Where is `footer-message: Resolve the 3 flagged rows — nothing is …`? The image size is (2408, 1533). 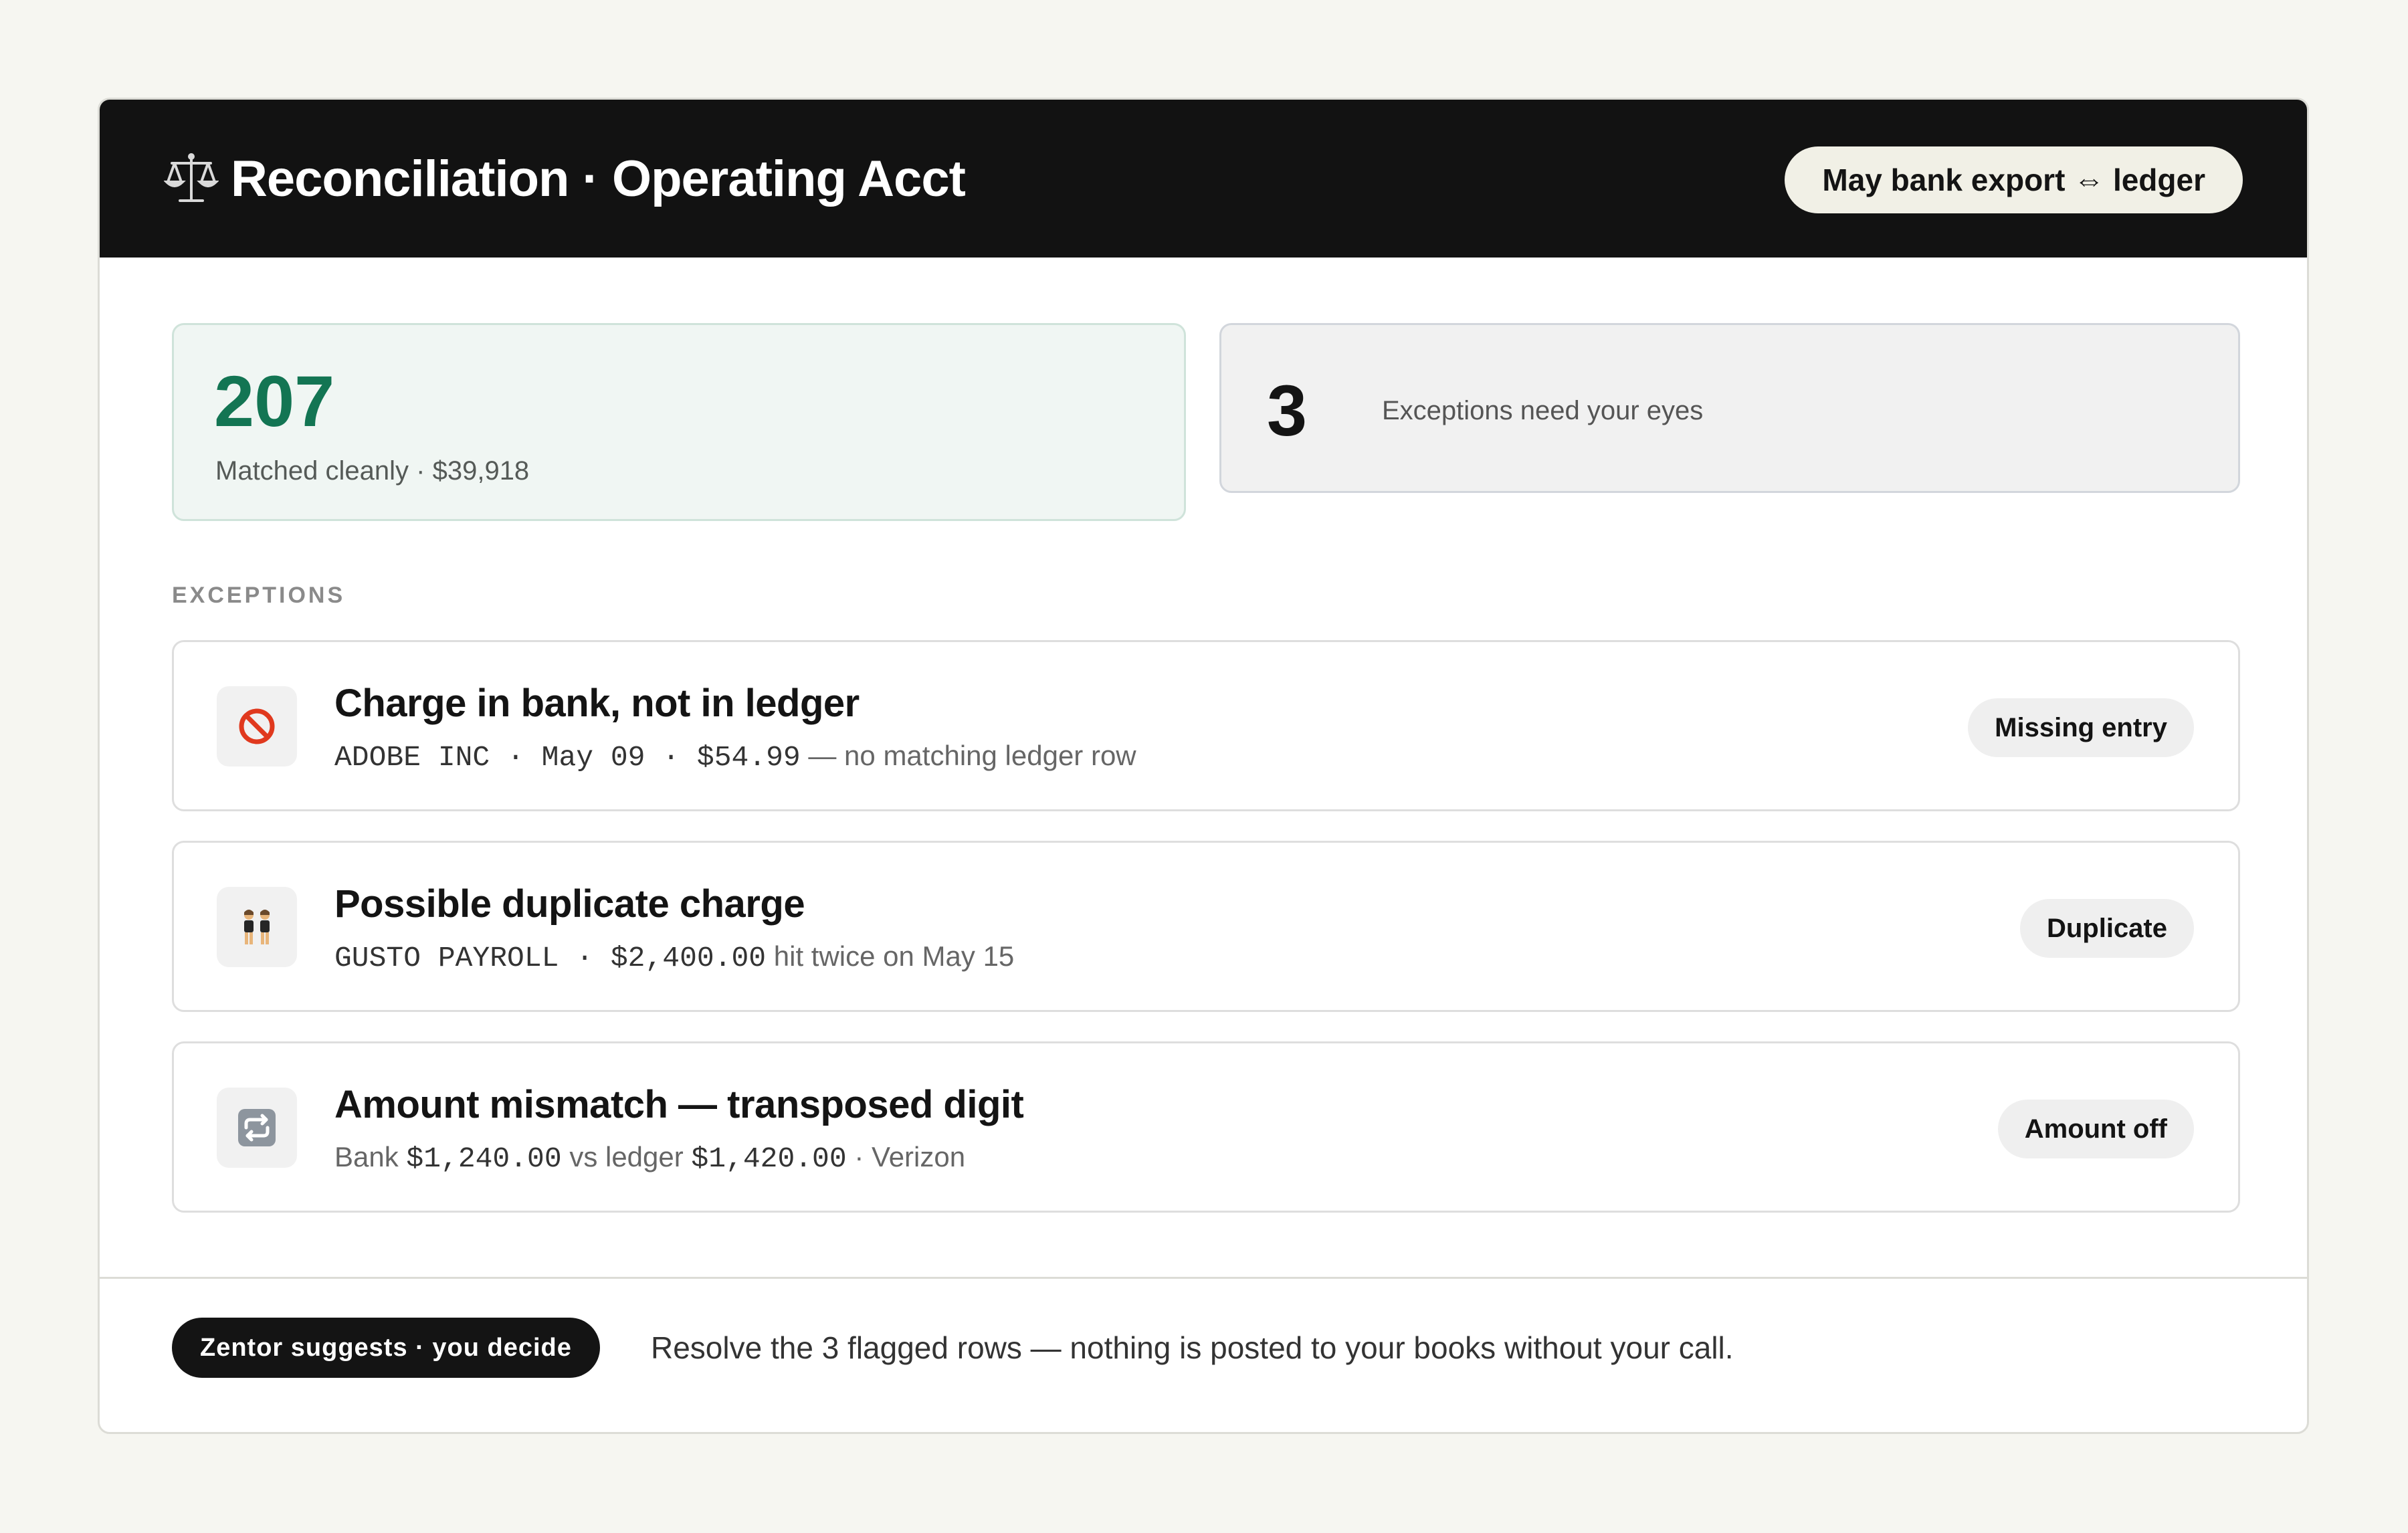
footer-message: Resolve the 3 flagged rows — nothing is … is located at coordinates (1192, 1347).